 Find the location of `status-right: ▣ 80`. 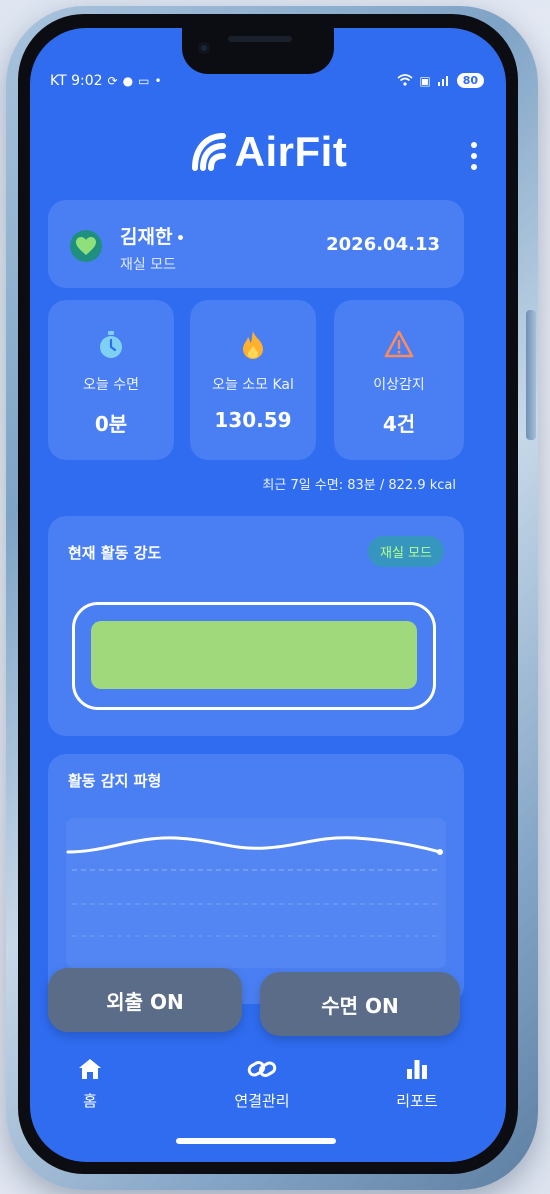

status-right: ▣ 80 is located at coordinates (440, 80).